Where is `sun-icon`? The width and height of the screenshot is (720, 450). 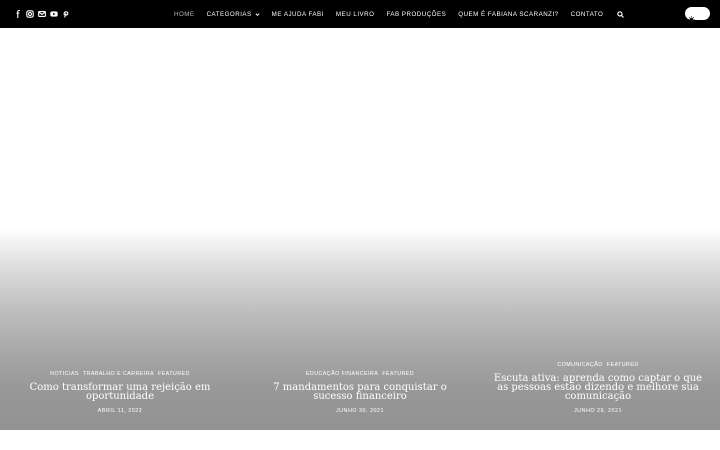
sun-icon is located at coordinates (691, 16).